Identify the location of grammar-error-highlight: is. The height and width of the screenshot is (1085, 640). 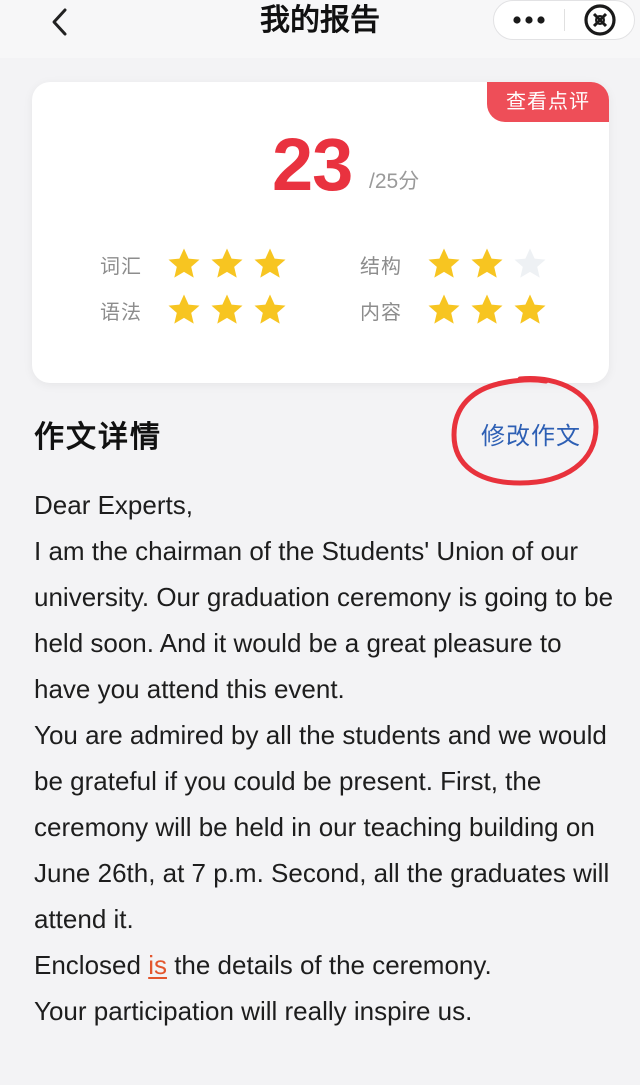
(157, 965).